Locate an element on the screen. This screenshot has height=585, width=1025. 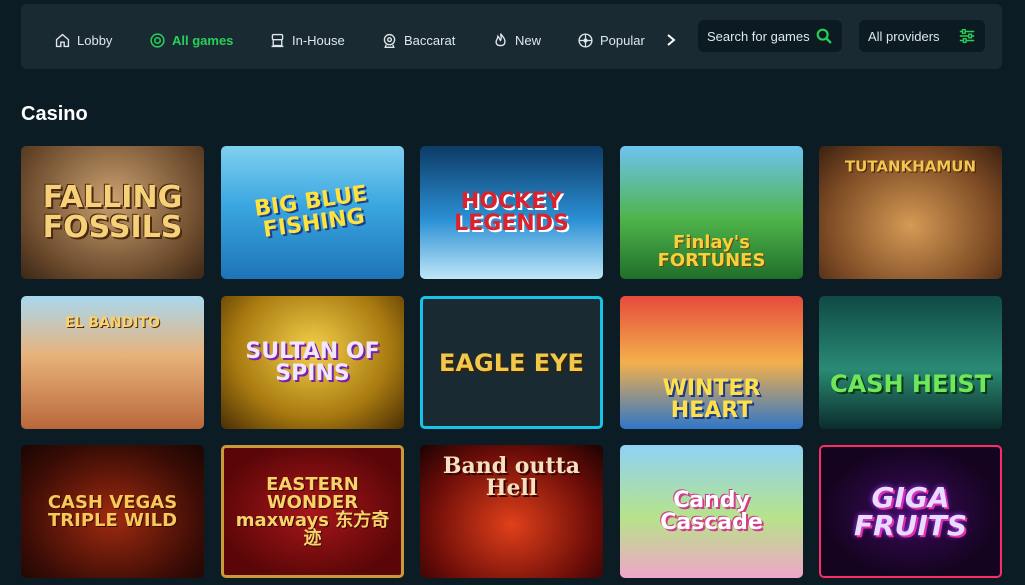
game-tile-finlays-fortunes: Finlay's FORTUNES is located at coordinates (711, 212).